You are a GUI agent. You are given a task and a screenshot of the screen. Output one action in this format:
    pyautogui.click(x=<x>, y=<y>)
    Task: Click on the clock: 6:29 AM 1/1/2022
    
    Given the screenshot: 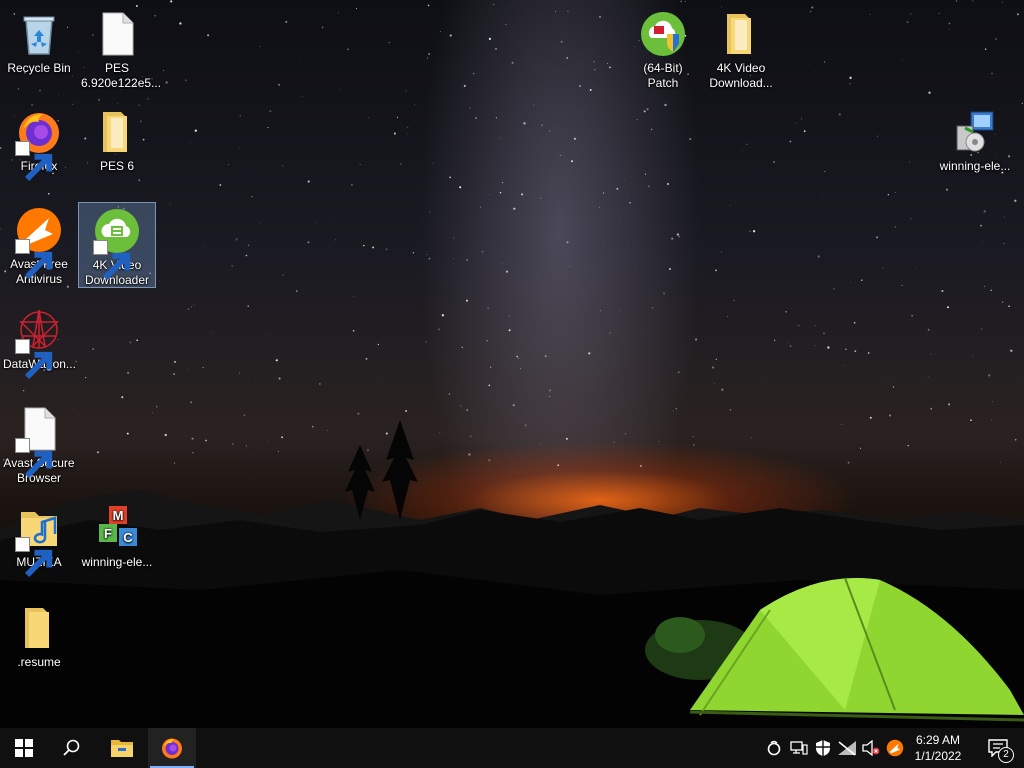 What is the action you would take?
    pyautogui.click(x=938, y=748)
    